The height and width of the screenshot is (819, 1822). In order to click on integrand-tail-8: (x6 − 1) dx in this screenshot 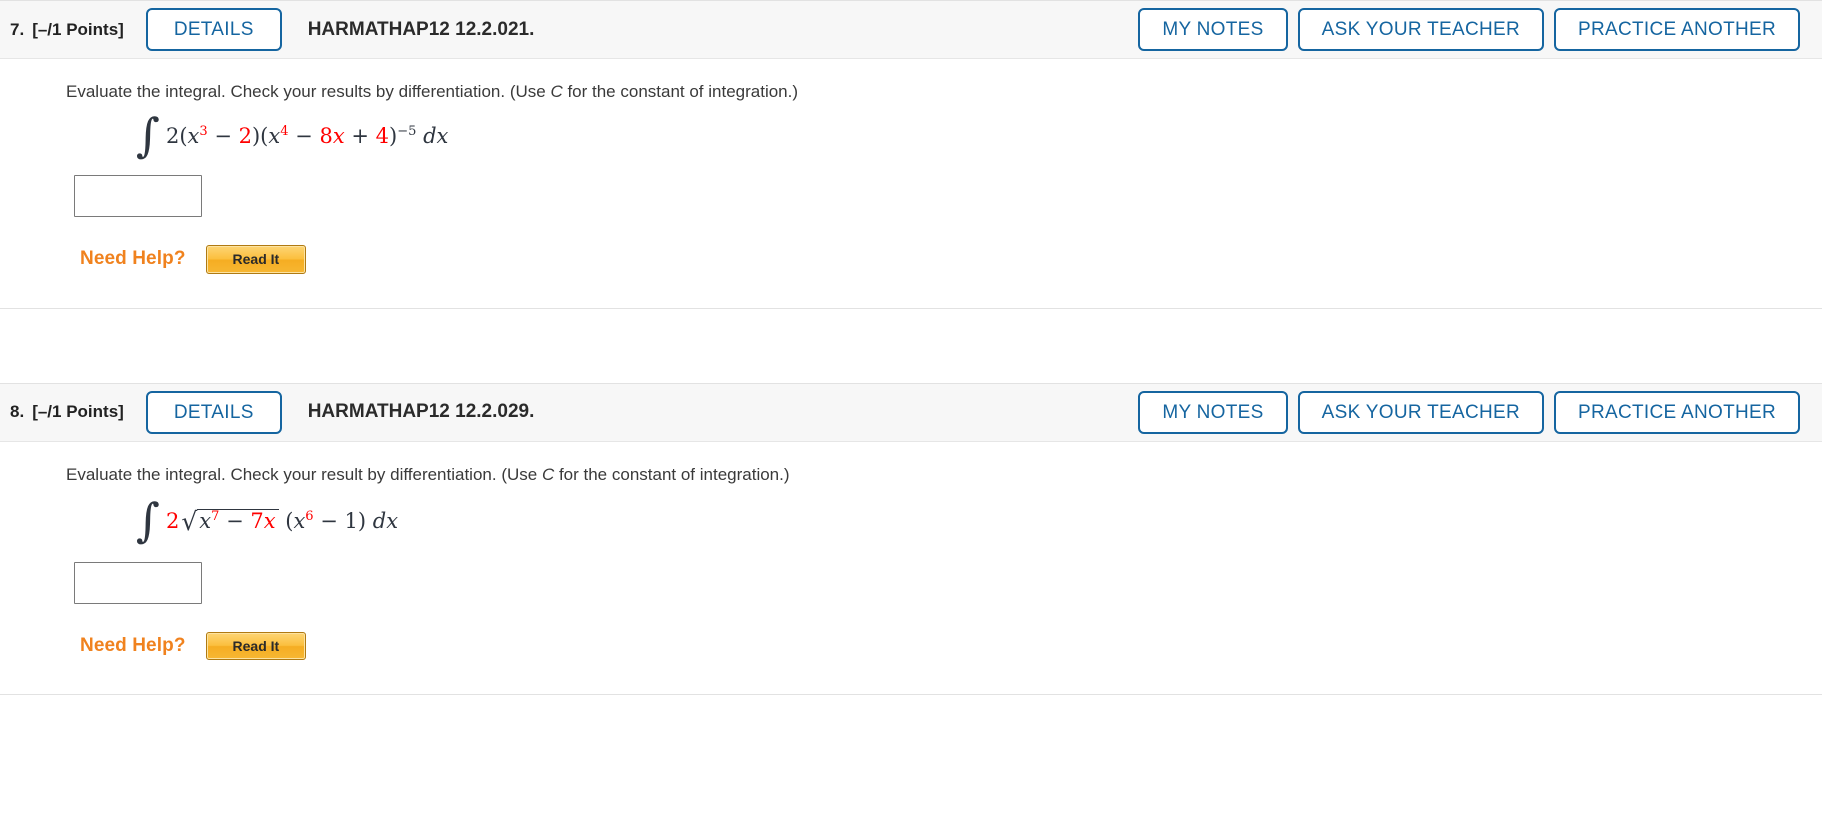, I will do `click(338, 521)`.